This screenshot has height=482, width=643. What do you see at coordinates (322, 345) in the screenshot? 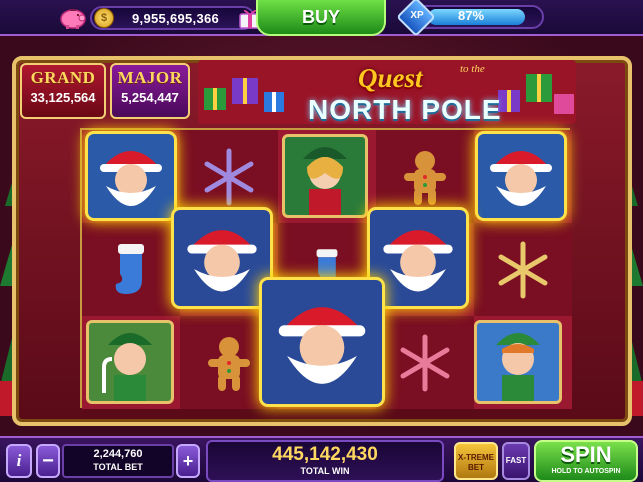
I see `santa-wild-big-icon` at bounding box center [322, 345].